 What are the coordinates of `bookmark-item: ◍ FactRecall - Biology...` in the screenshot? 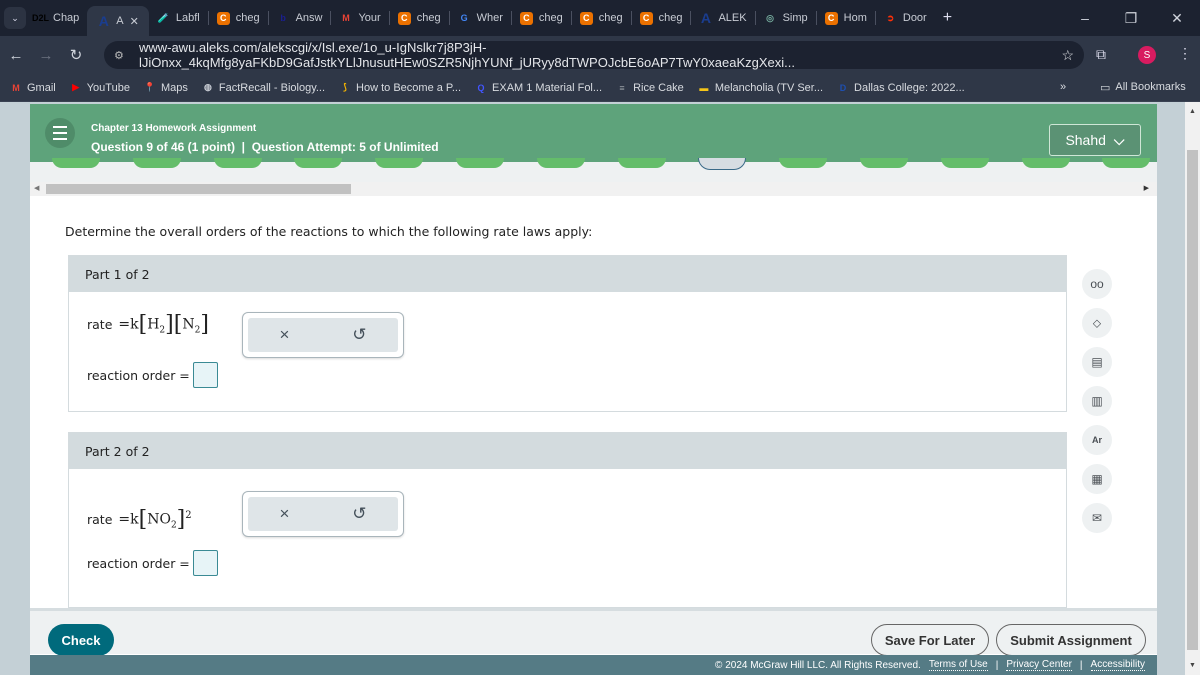 It's located at (263, 88).